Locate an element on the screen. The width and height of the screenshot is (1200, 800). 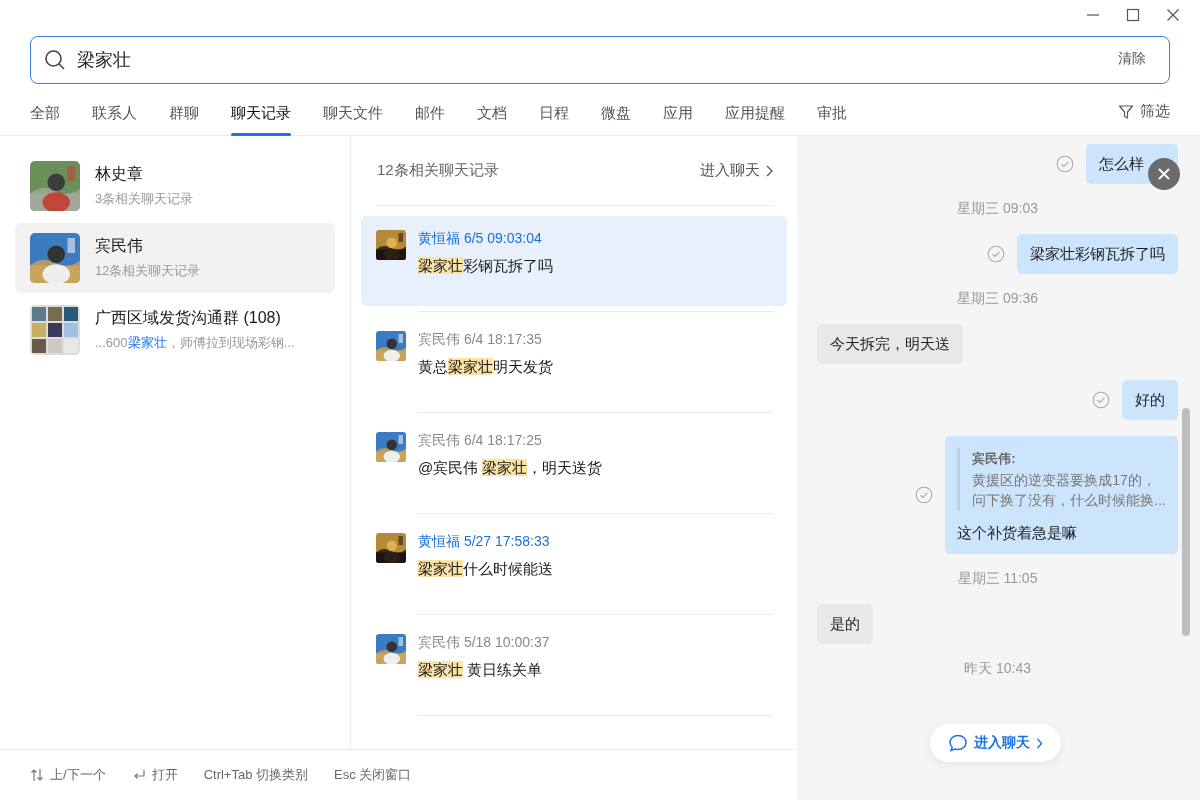
message-text: 梁家壮什么时候能送 is located at coordinates (485, 569).